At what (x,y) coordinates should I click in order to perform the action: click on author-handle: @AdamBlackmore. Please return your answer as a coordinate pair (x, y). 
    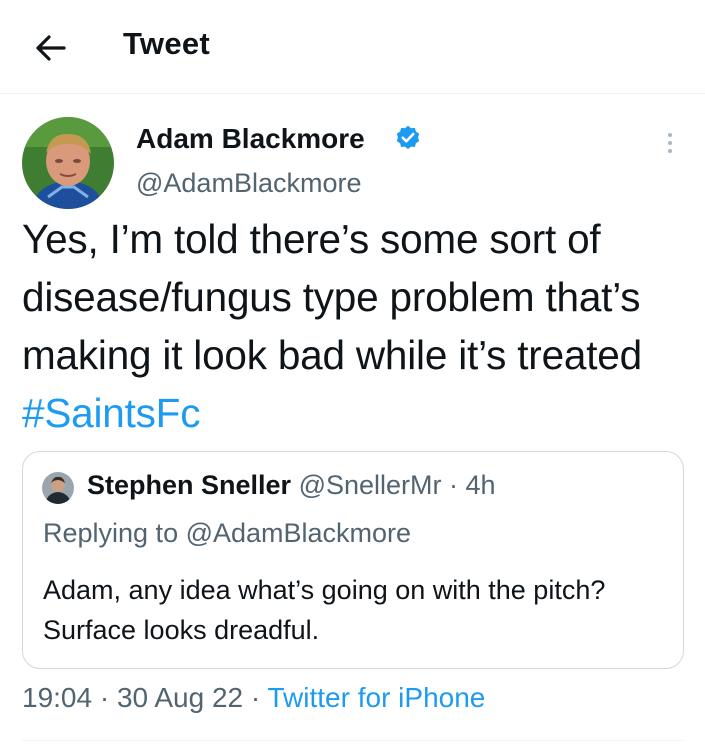
    Looking at the image, I should click on (248, 183).